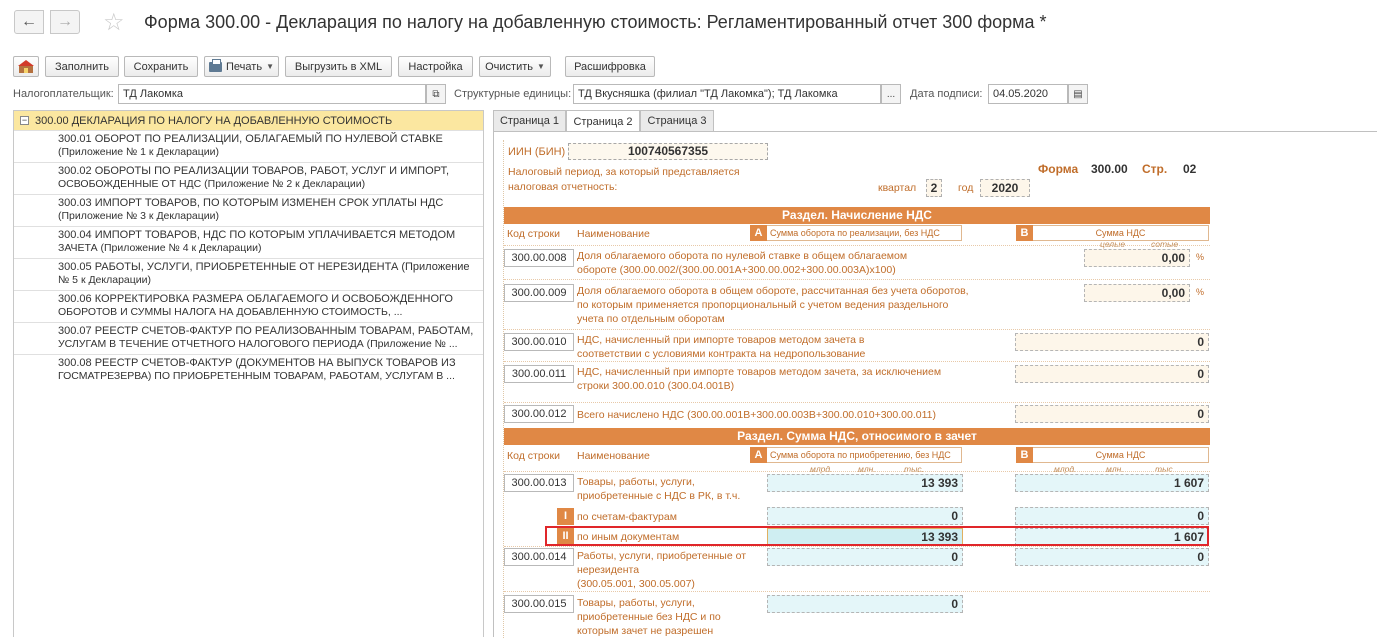 This screenshot has height=638, width=1377. I want to click on print-button: Печать ▼, so click(241, 66).